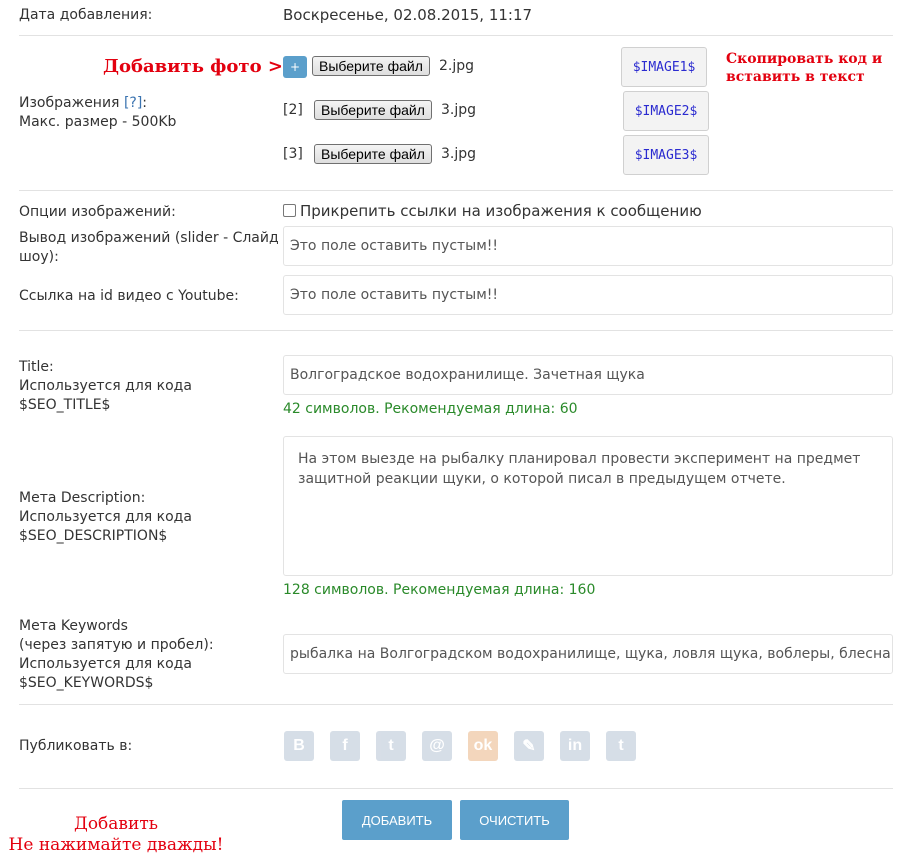 The image size is (924, 856). Describe the element at coordinates (795, 77) in the screenshot. I see `copy-code-note-line2: вставить в текст` at that location.